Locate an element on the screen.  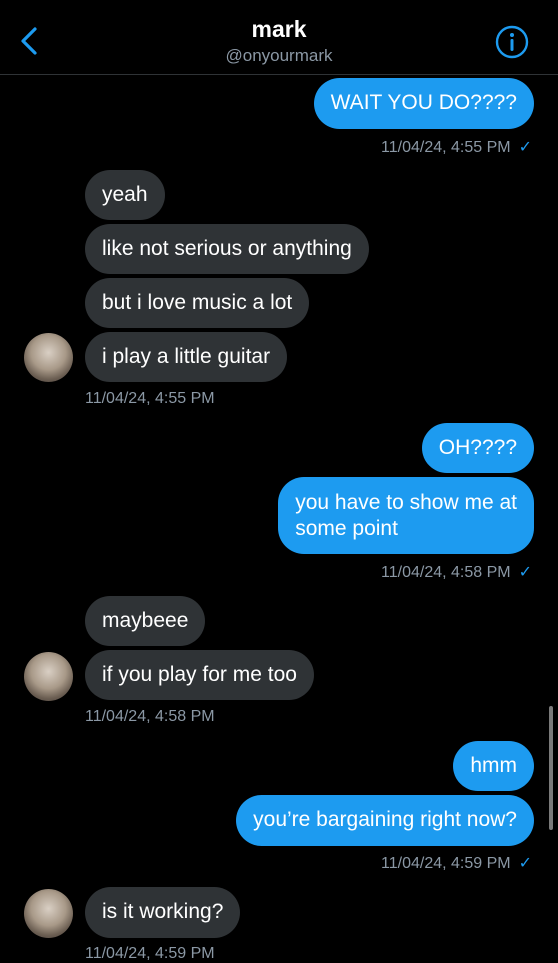
incoming-message: yeah is located at coordinates (125, 195).